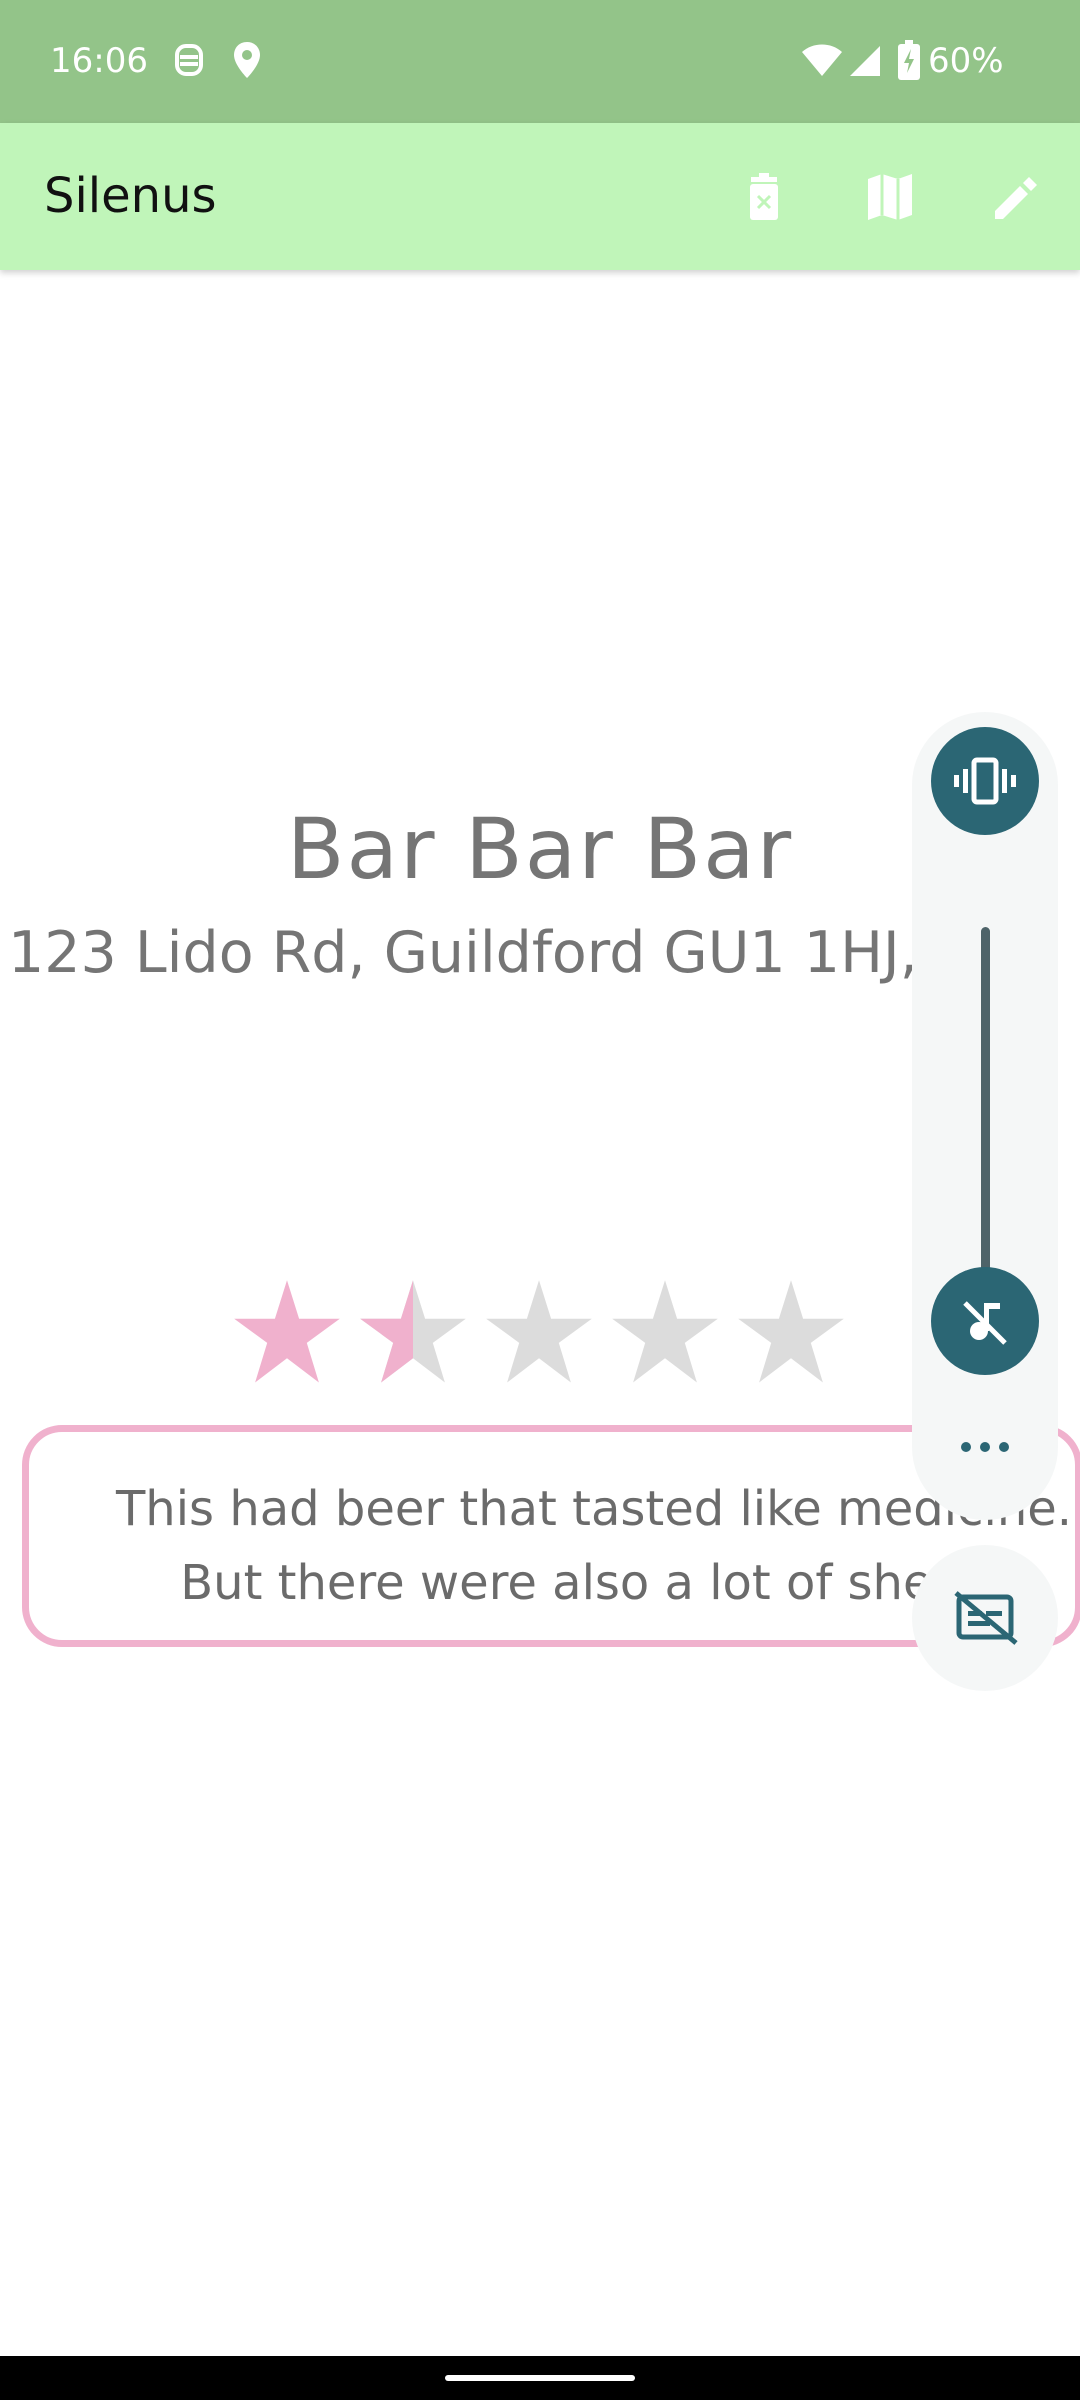 This screenshot has width=1080, height=2400. Describe the element at coordinates (540, 196) in the screenshot. I see `app-bar: Silenus` at that location.